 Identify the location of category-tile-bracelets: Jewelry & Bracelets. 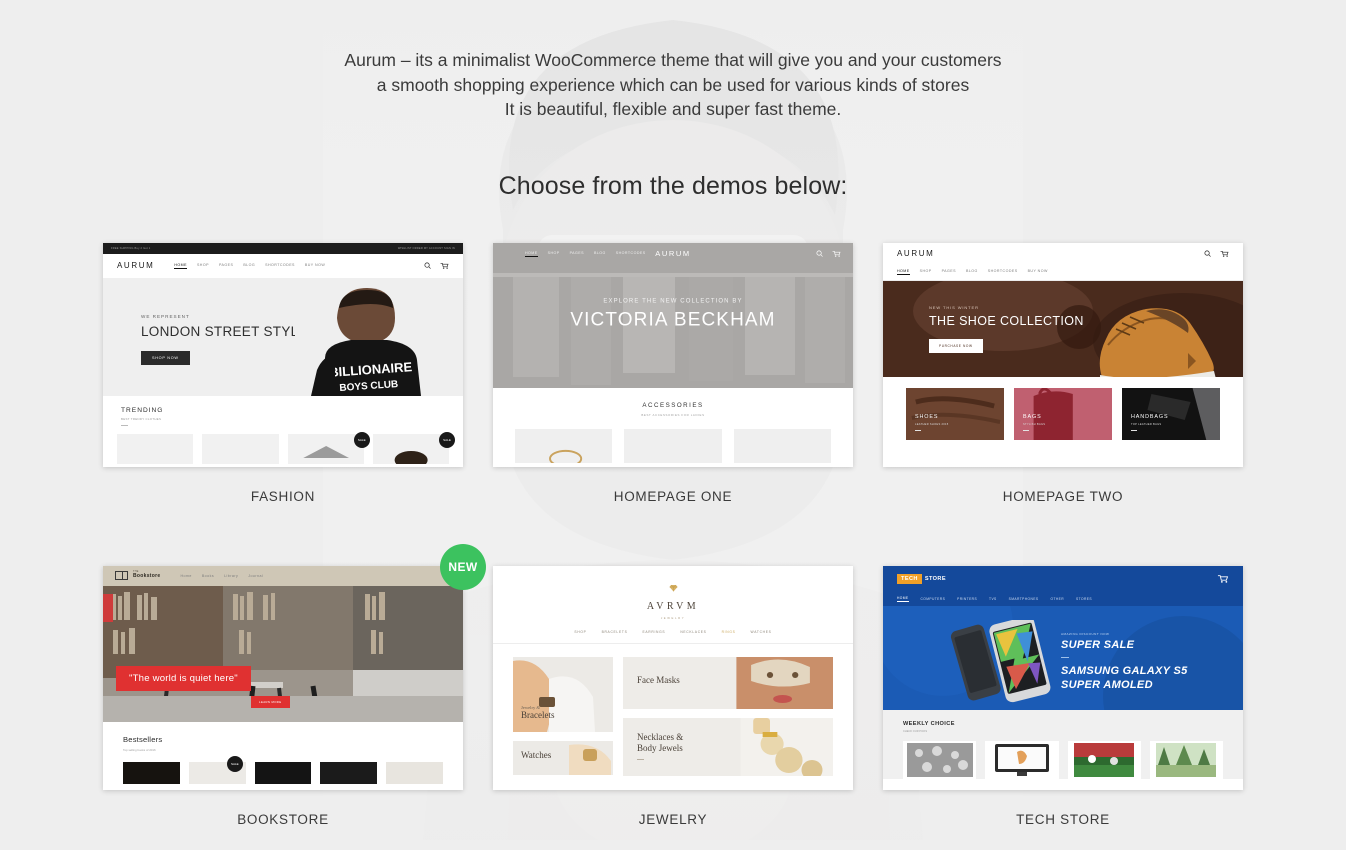
(563, 694).